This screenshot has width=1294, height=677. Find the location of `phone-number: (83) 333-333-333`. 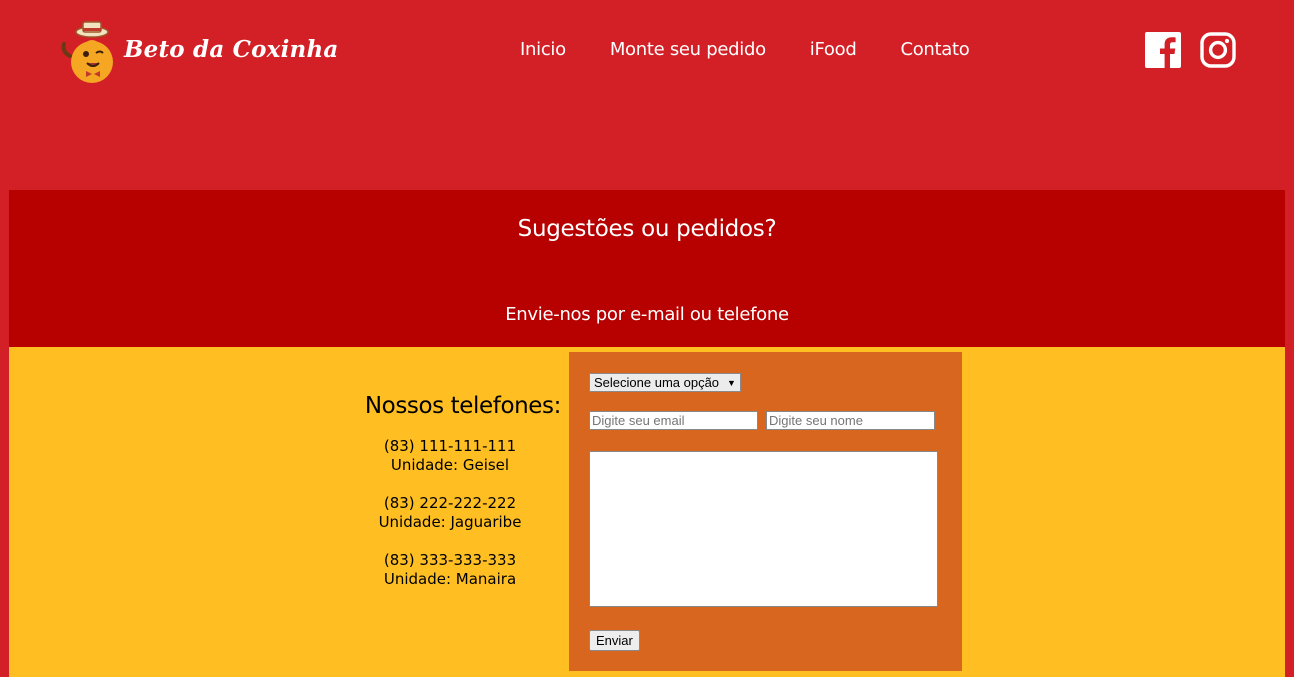

phone-number: (83) 333-333-333 is located at coordinates (450, 560).